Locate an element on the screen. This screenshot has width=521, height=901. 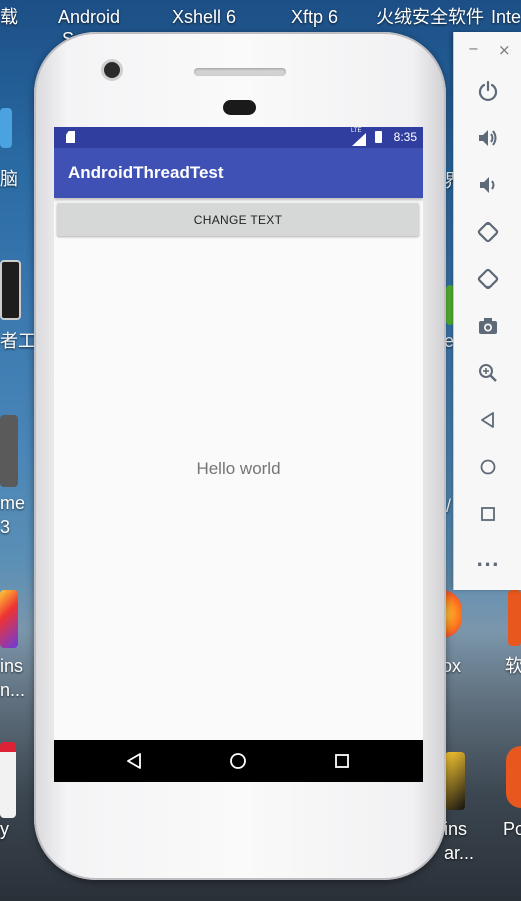
power-button is located at coordinates (488, 91).